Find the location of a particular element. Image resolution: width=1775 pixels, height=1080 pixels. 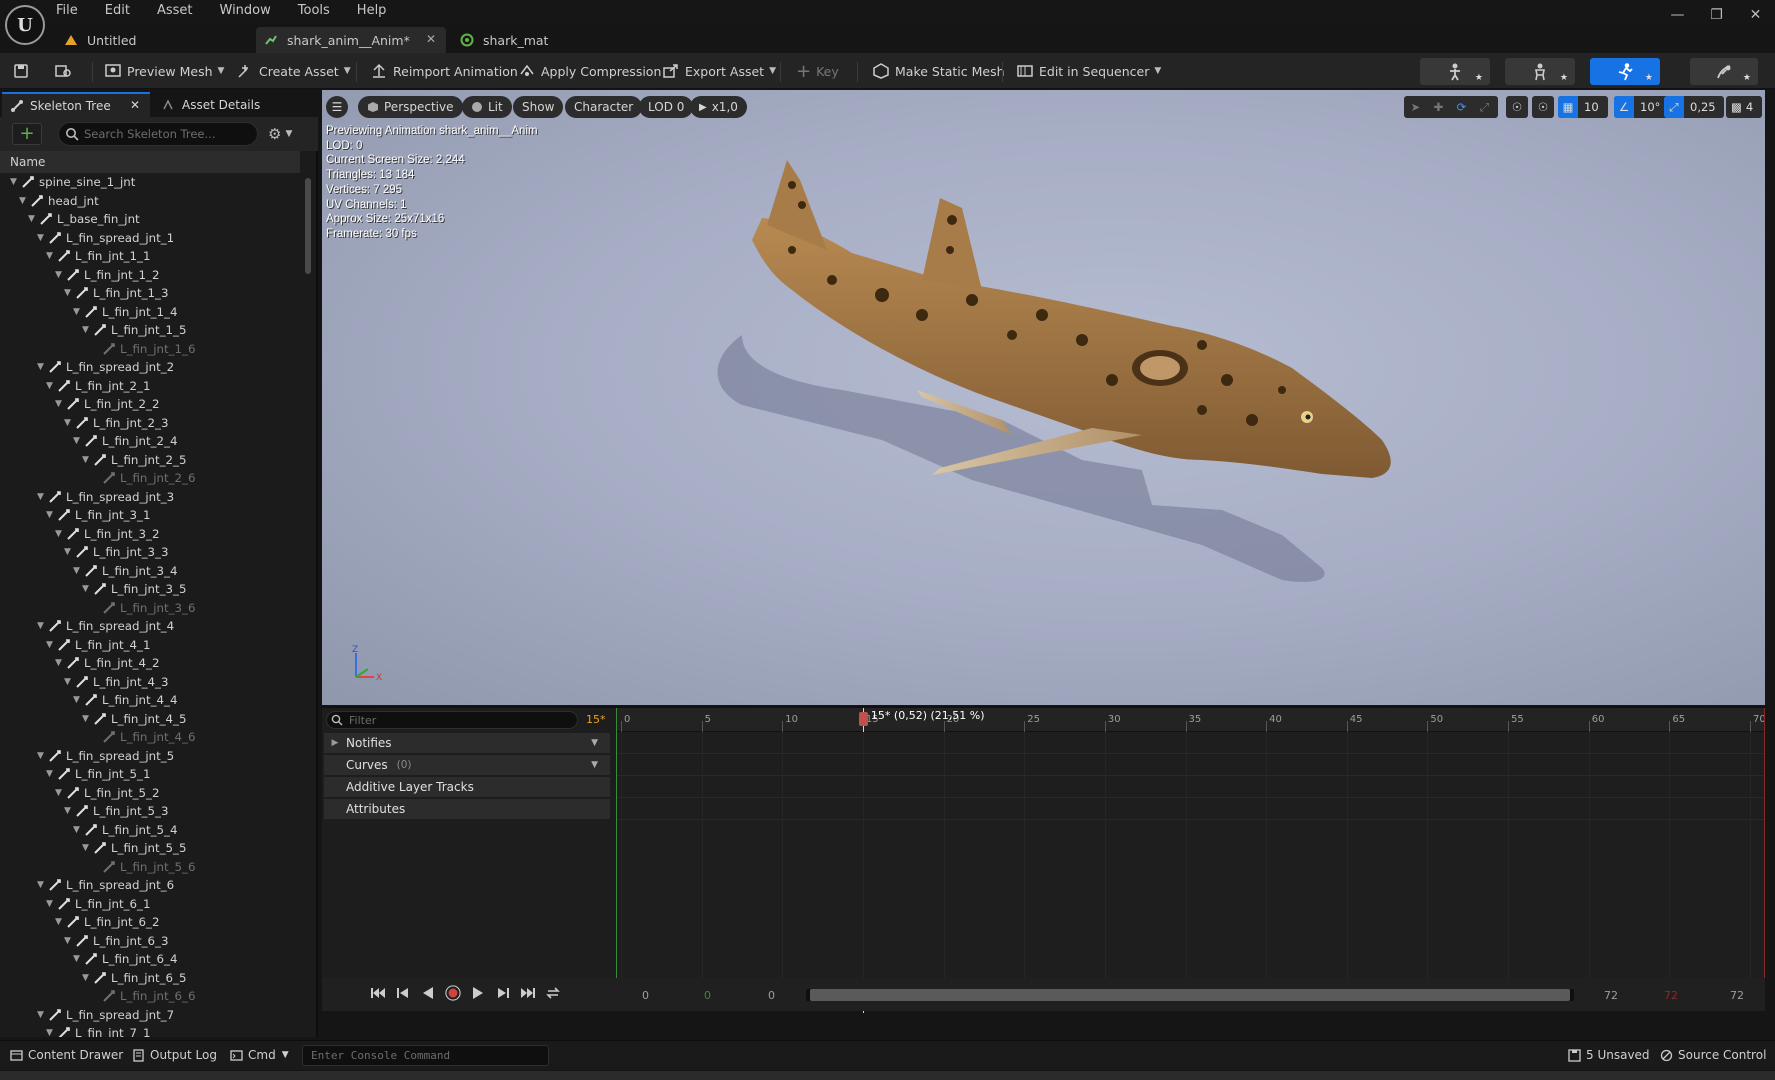

source-control-button: Source Control is located at coordinates (1713, 1055).